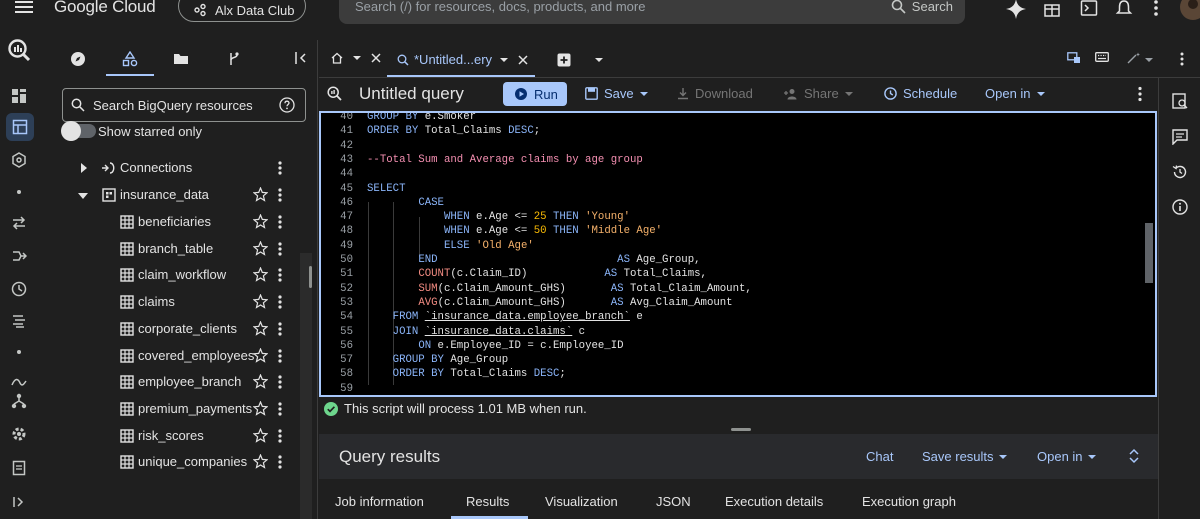 The image size is (1200, 519). I want to click on share-button: Share, so click(818, 93).